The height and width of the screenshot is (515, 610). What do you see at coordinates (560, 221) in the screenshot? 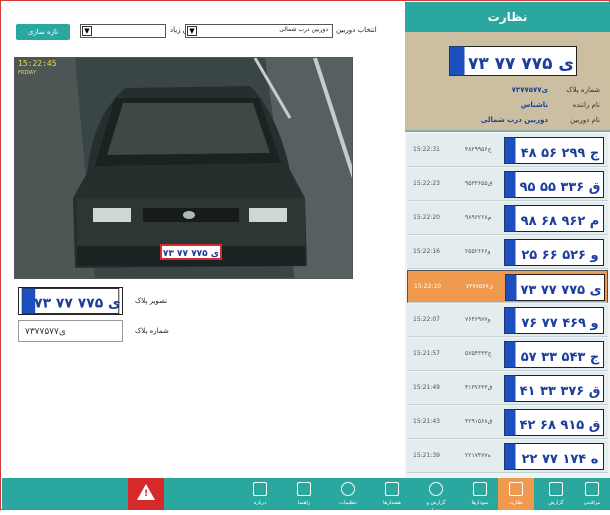
I see `svg-text: ۹۸ م ۹۶۲ ۶۸` at bounding box center [560, 221].